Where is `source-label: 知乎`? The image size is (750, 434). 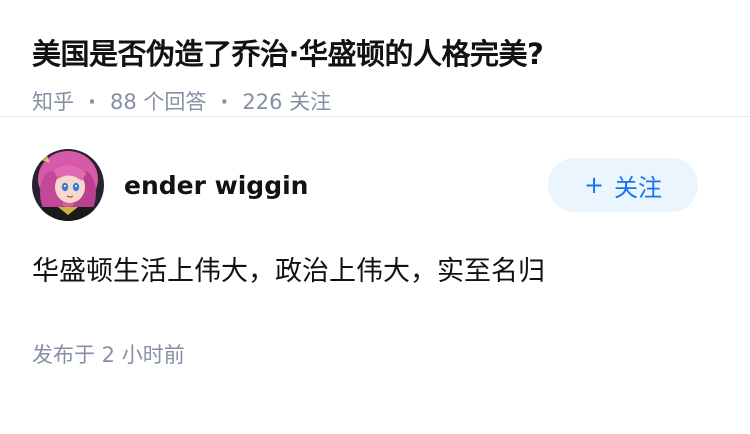 source-label: 知乎 is located at coordinates (53, 102).